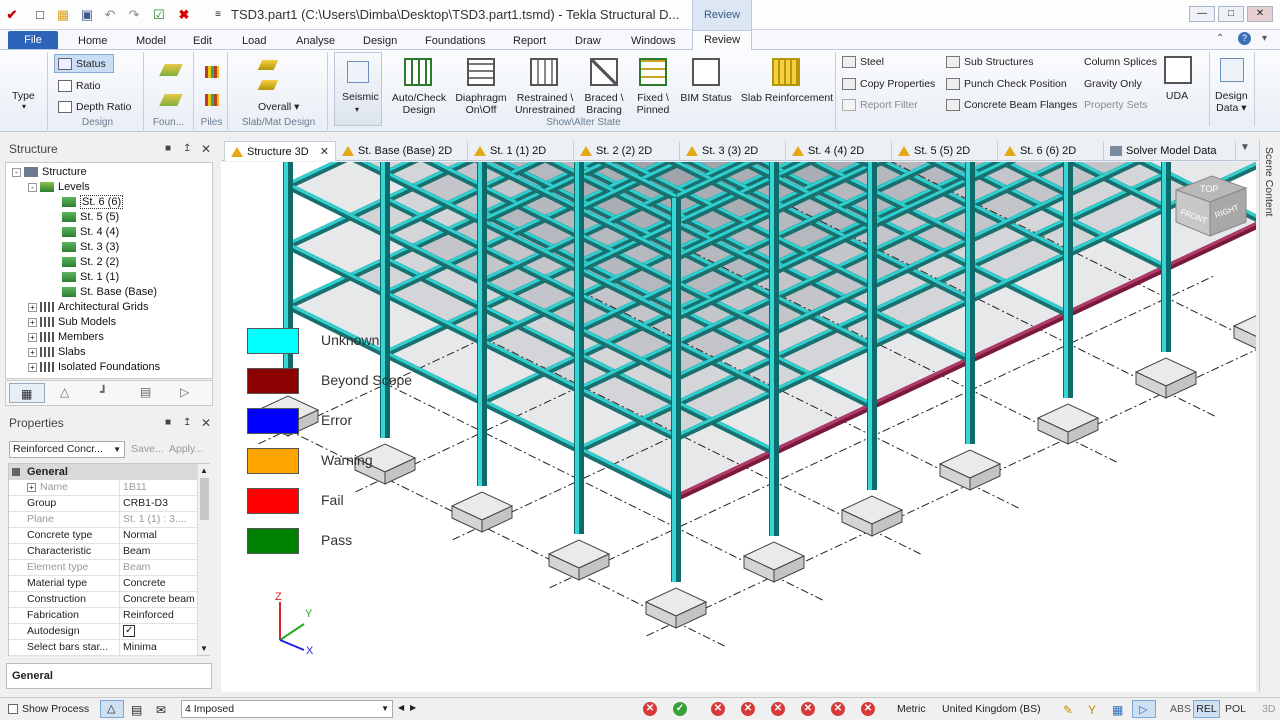 The image size is (1280, 720). Describe the element at coordinates (1232, 89) in the screenshot. I see `design-data-button: Design Data ▾` at that location.